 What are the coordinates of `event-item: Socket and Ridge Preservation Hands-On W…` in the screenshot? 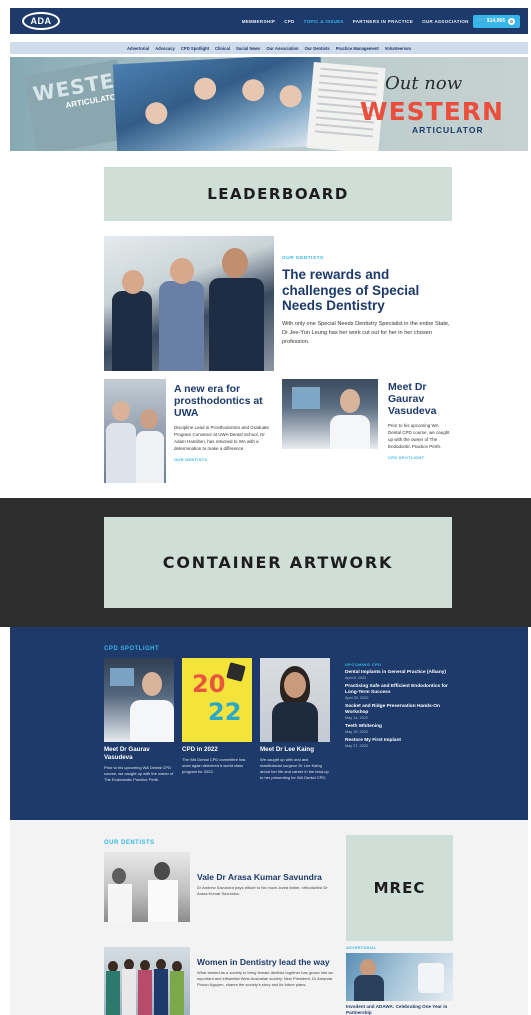 It's located at (400, 712).